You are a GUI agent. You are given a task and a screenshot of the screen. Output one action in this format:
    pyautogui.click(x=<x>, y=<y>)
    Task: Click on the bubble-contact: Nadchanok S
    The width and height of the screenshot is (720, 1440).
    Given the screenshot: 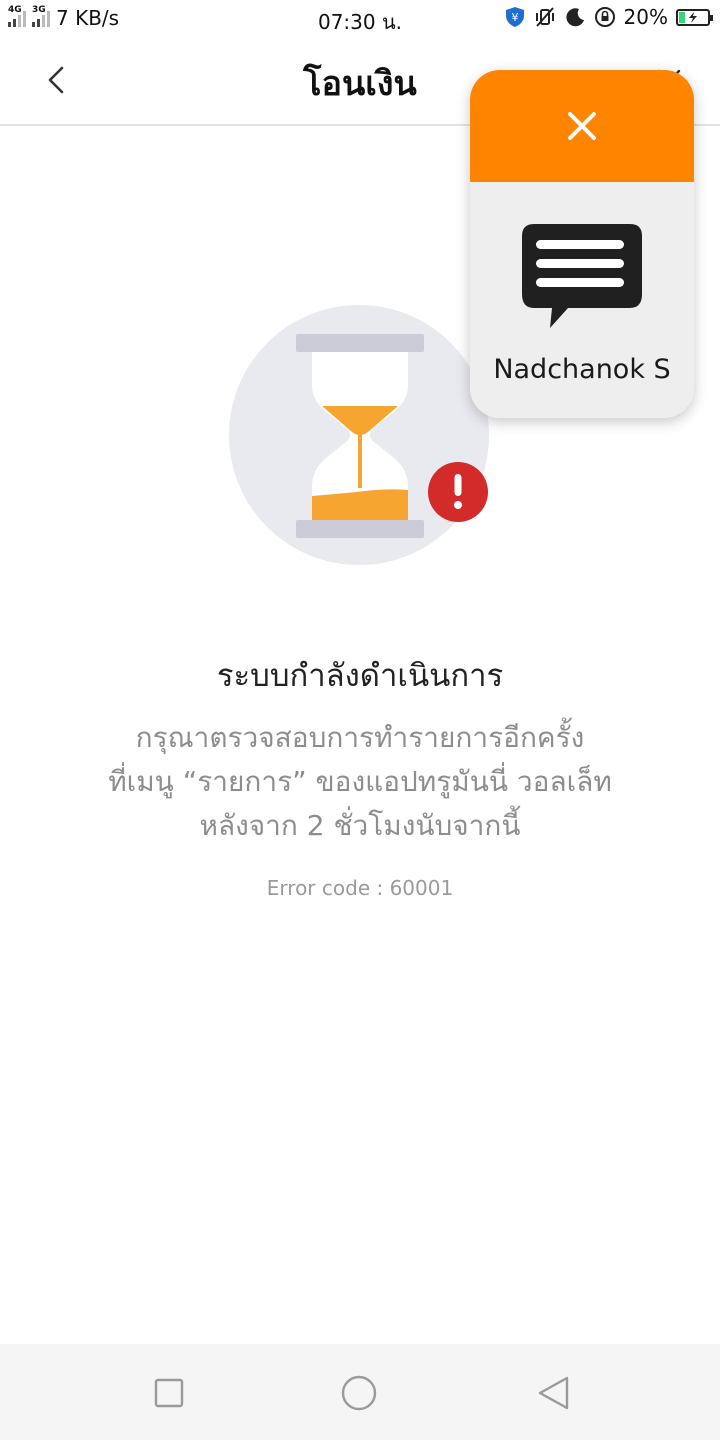 What is the action you would take?
    pyautogui.click(x=582, y=300)
    